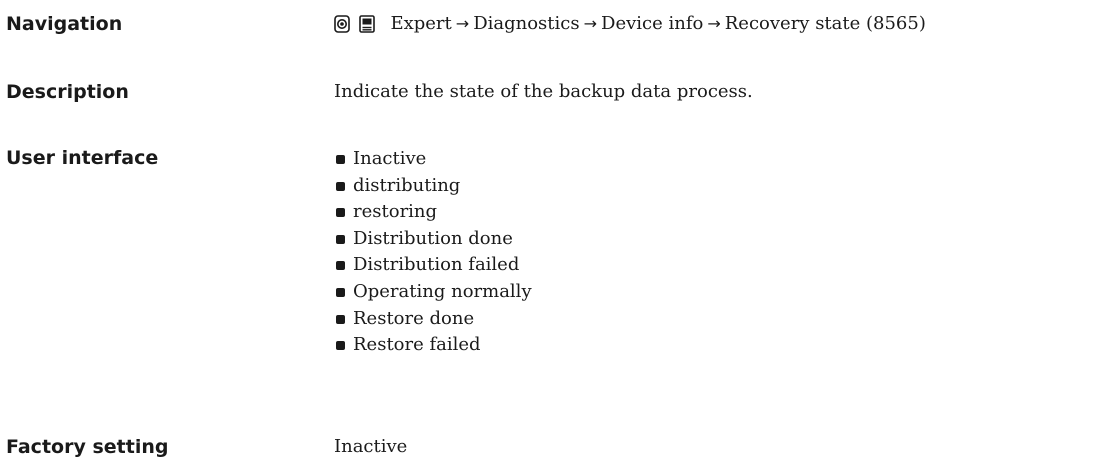 The width and height of the screenshot is (1117, 473). What do you see at coordinates (417, 345) in the screenshot?
I see `option-label: Restore failed` at bounding box center [417, 345].